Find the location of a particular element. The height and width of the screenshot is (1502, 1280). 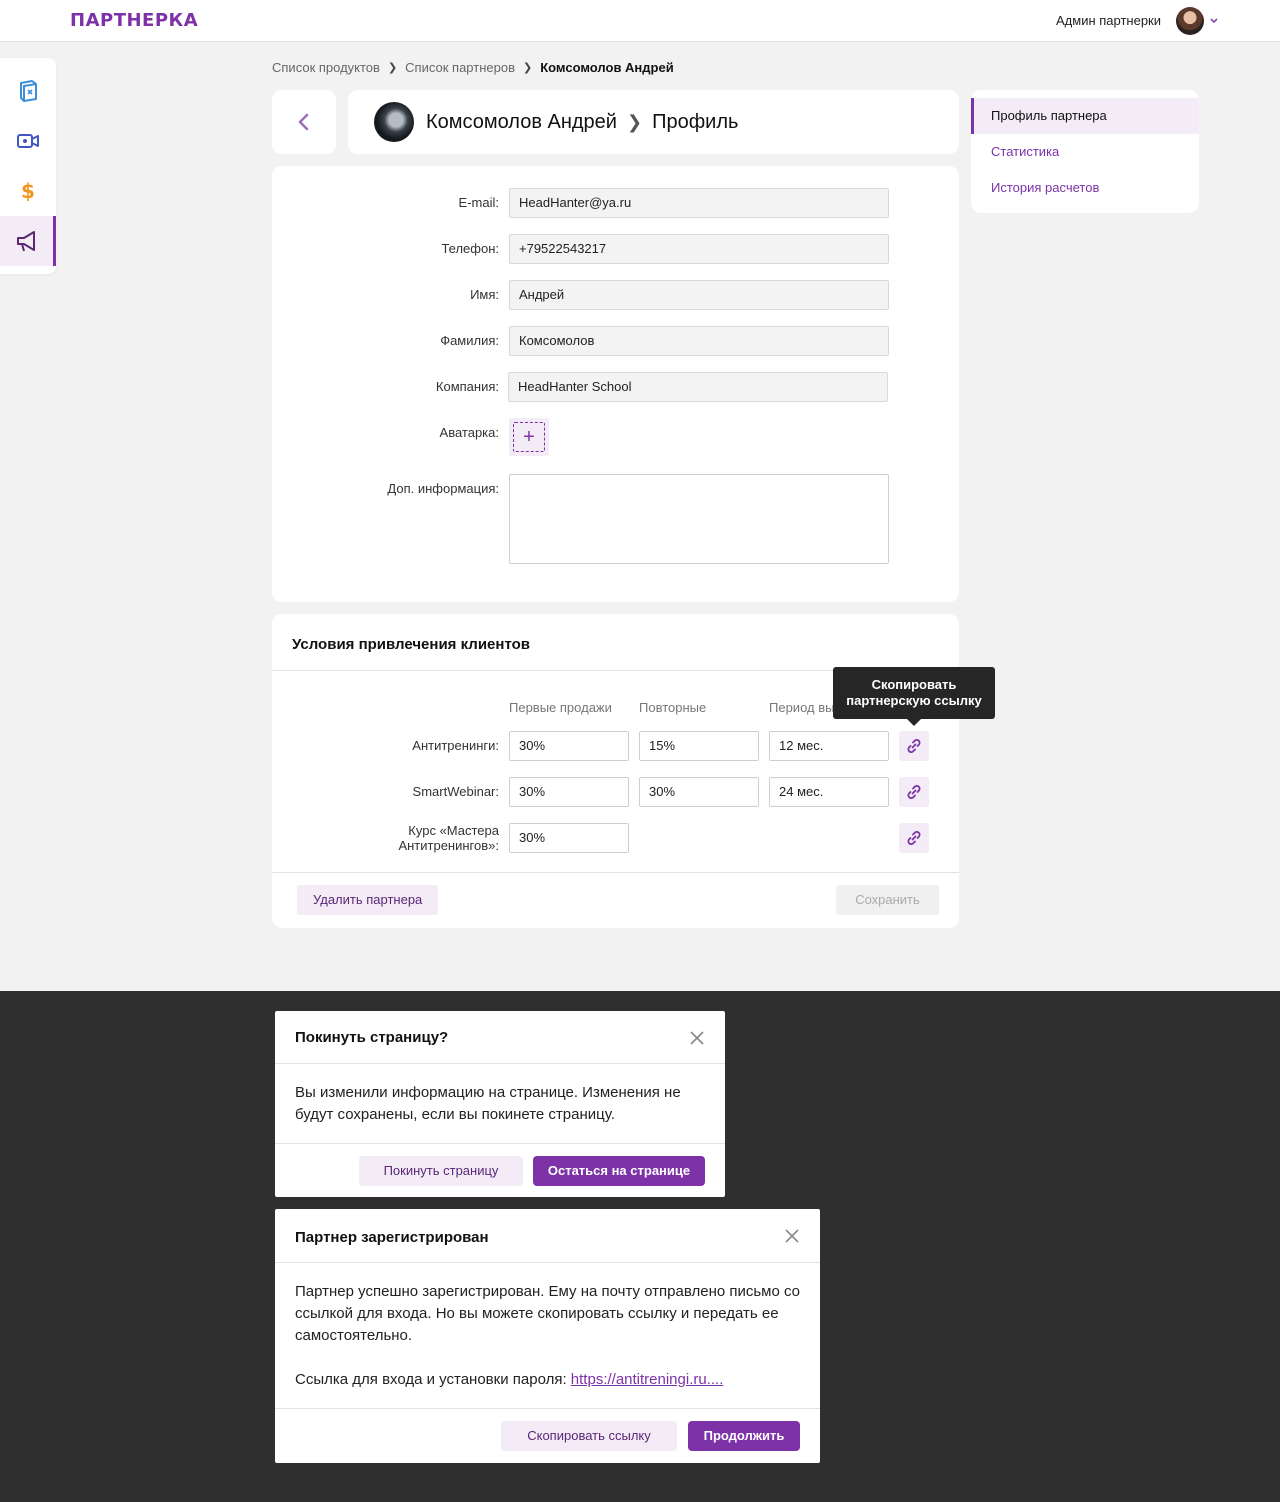

chevron-left-icon is located at coordinates (303, 122).